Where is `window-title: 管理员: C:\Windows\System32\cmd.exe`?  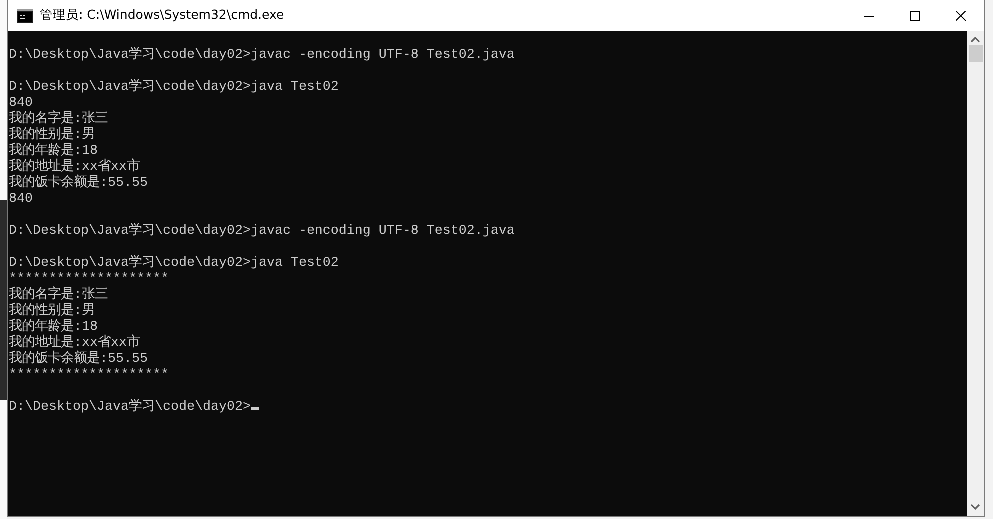
window-title: 管理员: C:\Windows\System32\cmd.exe is located at coordinates (162, 15).